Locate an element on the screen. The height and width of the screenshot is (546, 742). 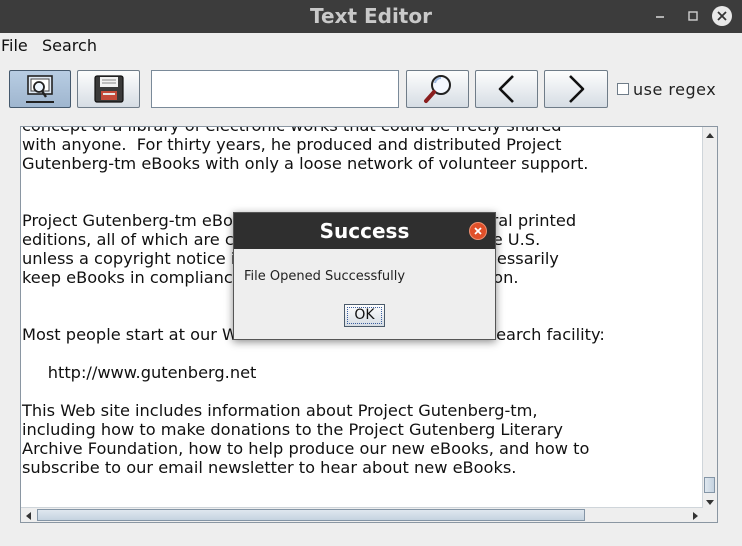
success-dialog: Success File Opened Successfully OK is located at coordinates (364, 276).